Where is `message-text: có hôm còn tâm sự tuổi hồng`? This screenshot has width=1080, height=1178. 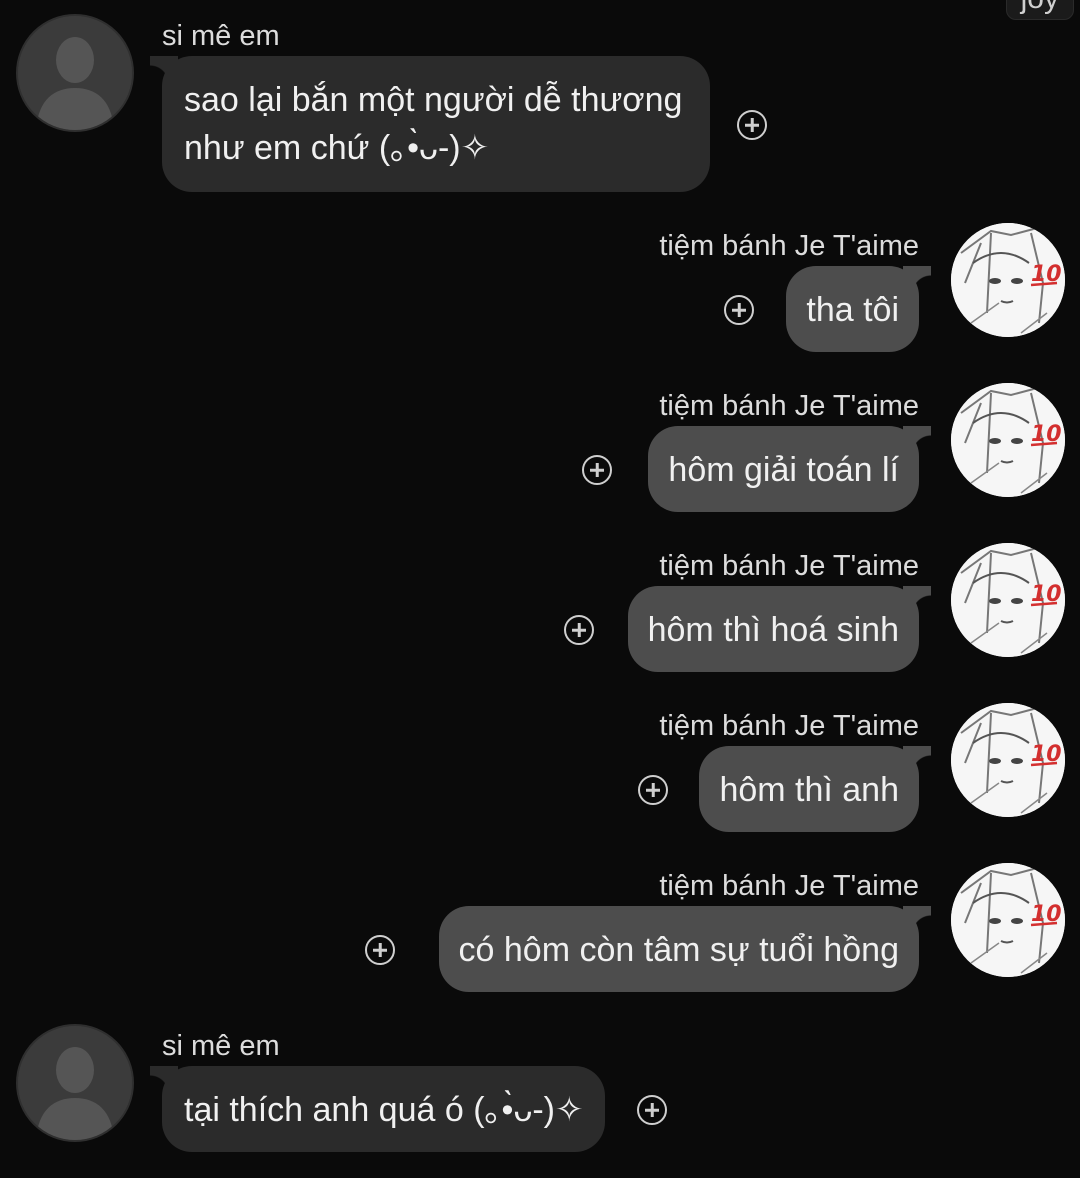
message-text: có hôm còn tâm sự tuổi hồng is located at coordinates (678, 950).